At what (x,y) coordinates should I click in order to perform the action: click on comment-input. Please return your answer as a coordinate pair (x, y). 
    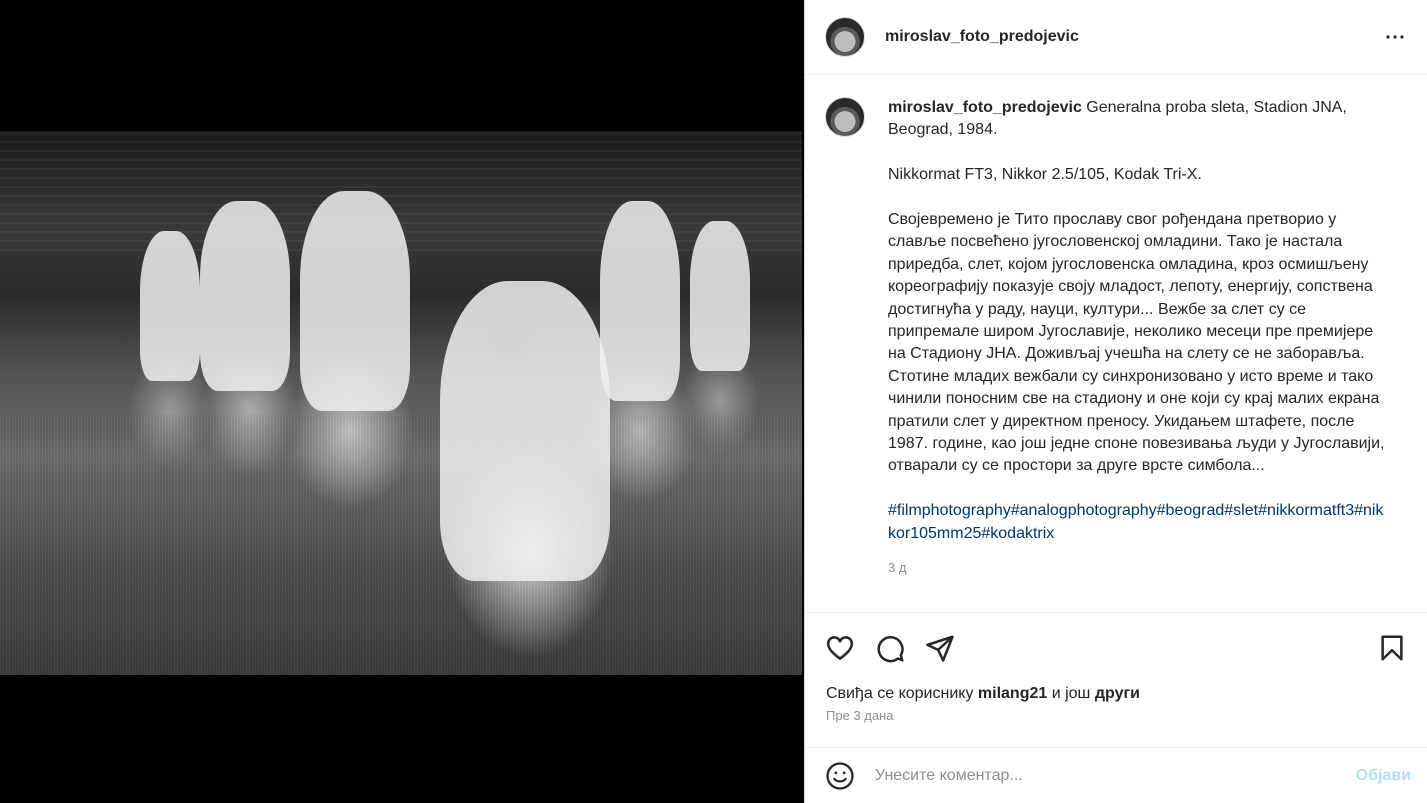
    Looking at the image, I should click on (1115, 775).